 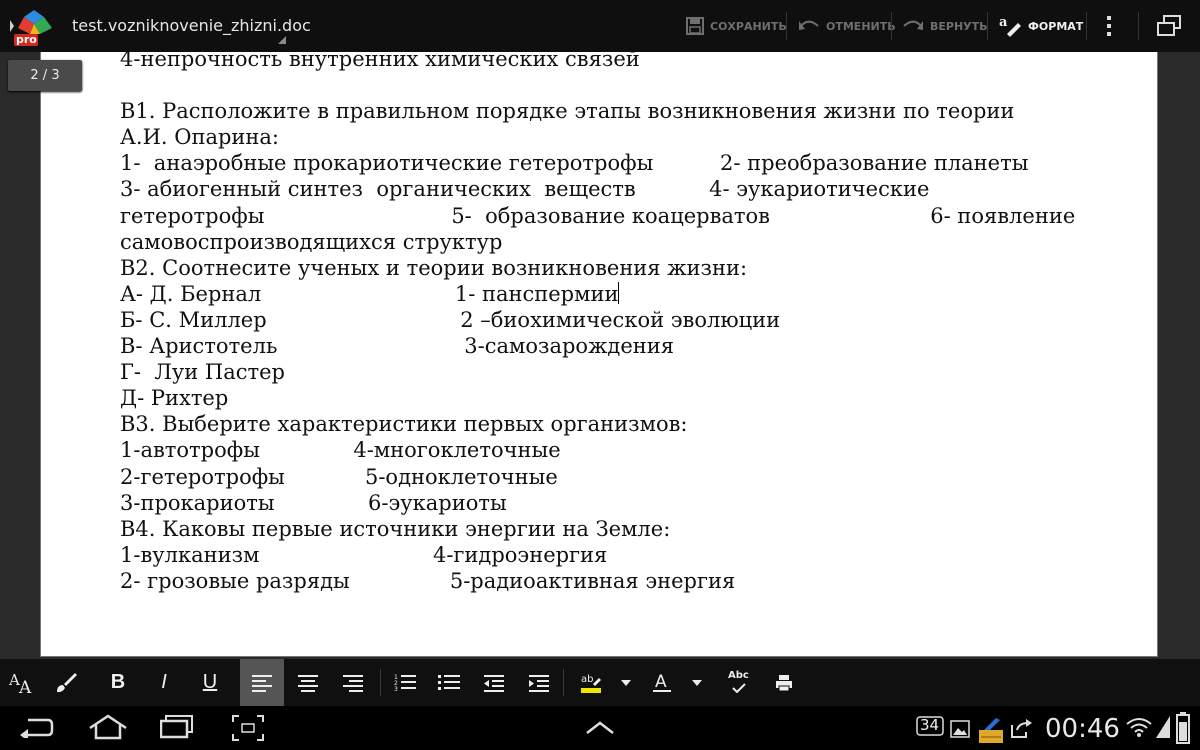 I want to click on align-left-button, so click(x=262, y=682).